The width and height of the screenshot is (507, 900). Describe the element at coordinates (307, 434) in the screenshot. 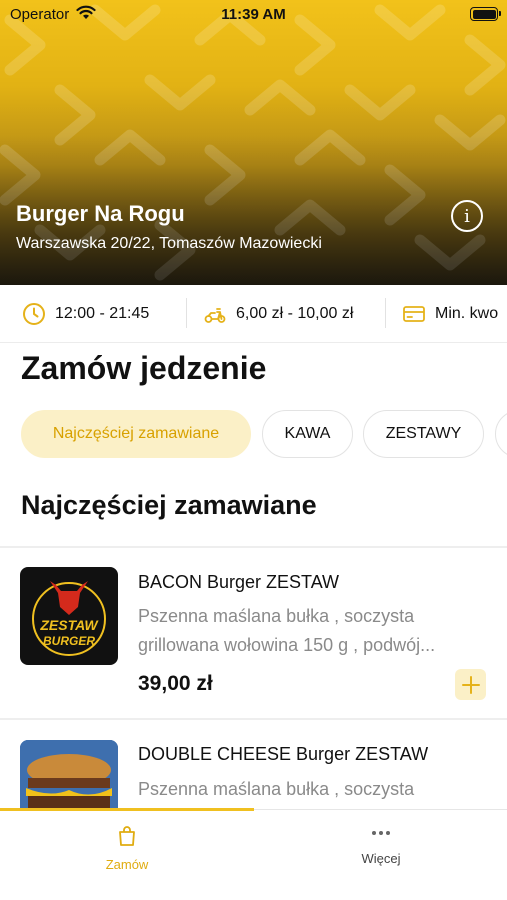

I see `tab-kawa: KAWA` at that location.